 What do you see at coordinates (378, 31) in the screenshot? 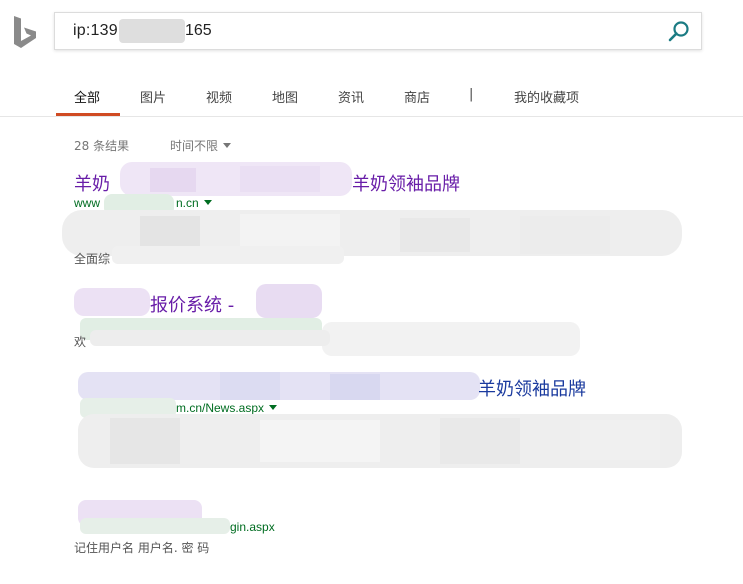
I see `search-box: ip:139 165` at bounding box center [378, 31].